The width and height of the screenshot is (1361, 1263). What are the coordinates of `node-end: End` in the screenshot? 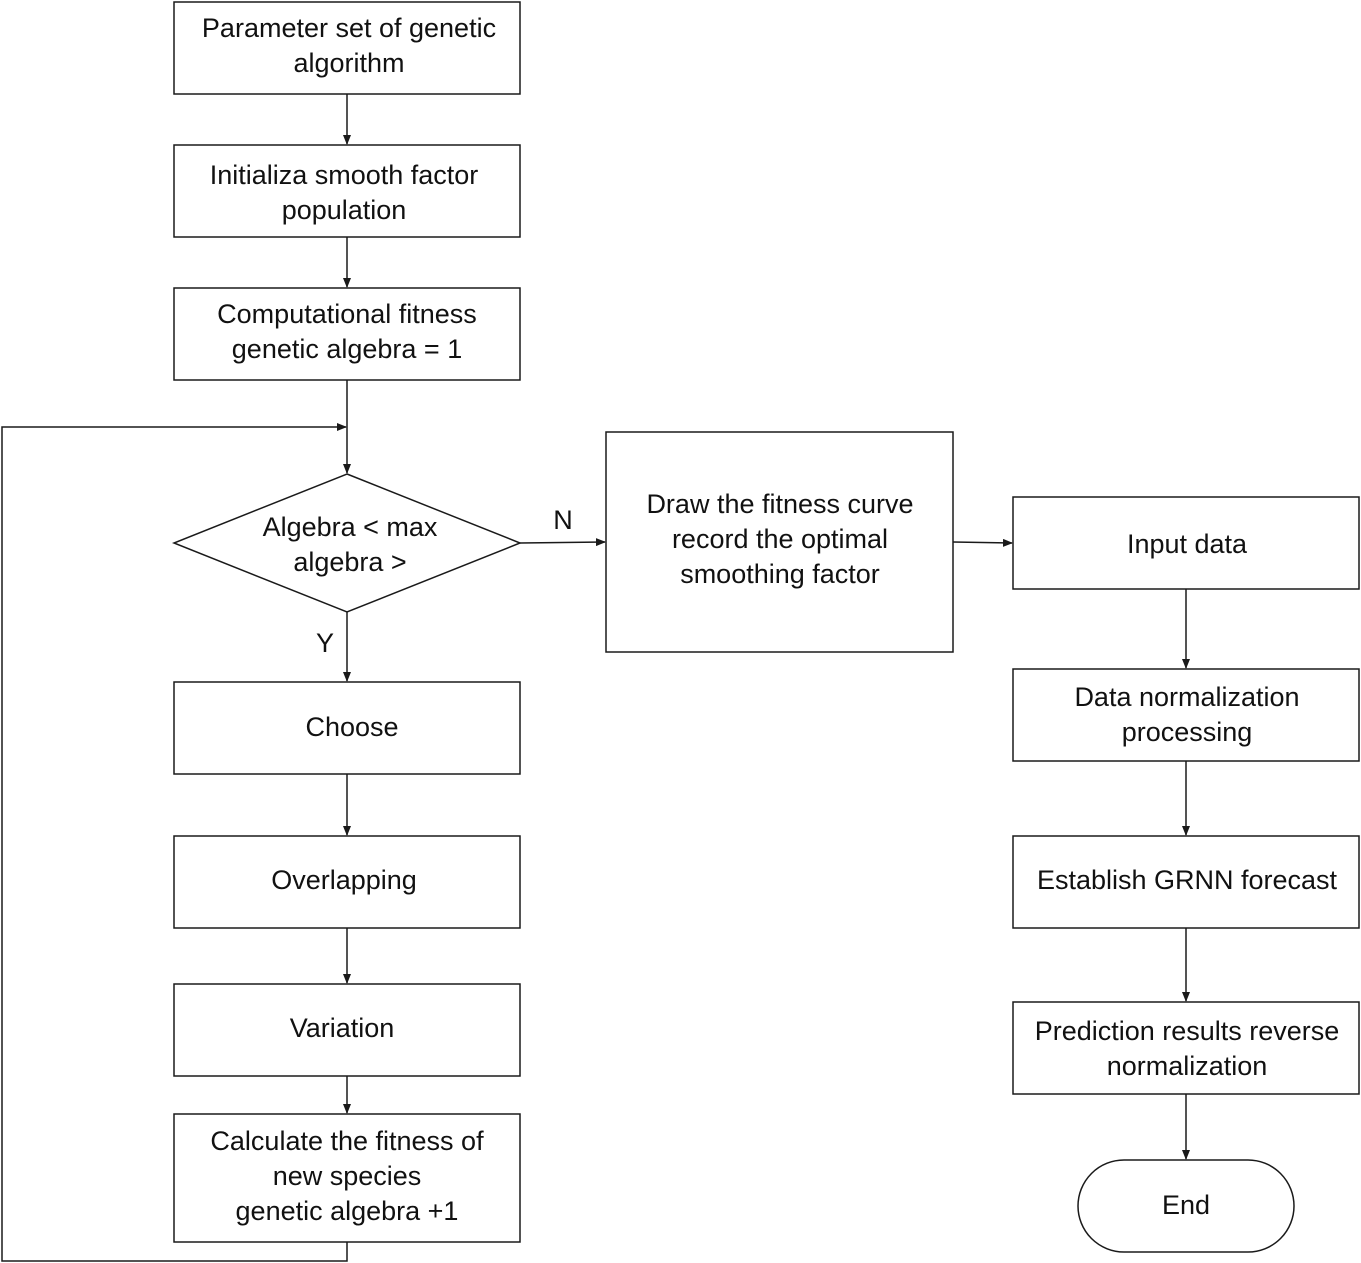 It's located at (1186, 1206).